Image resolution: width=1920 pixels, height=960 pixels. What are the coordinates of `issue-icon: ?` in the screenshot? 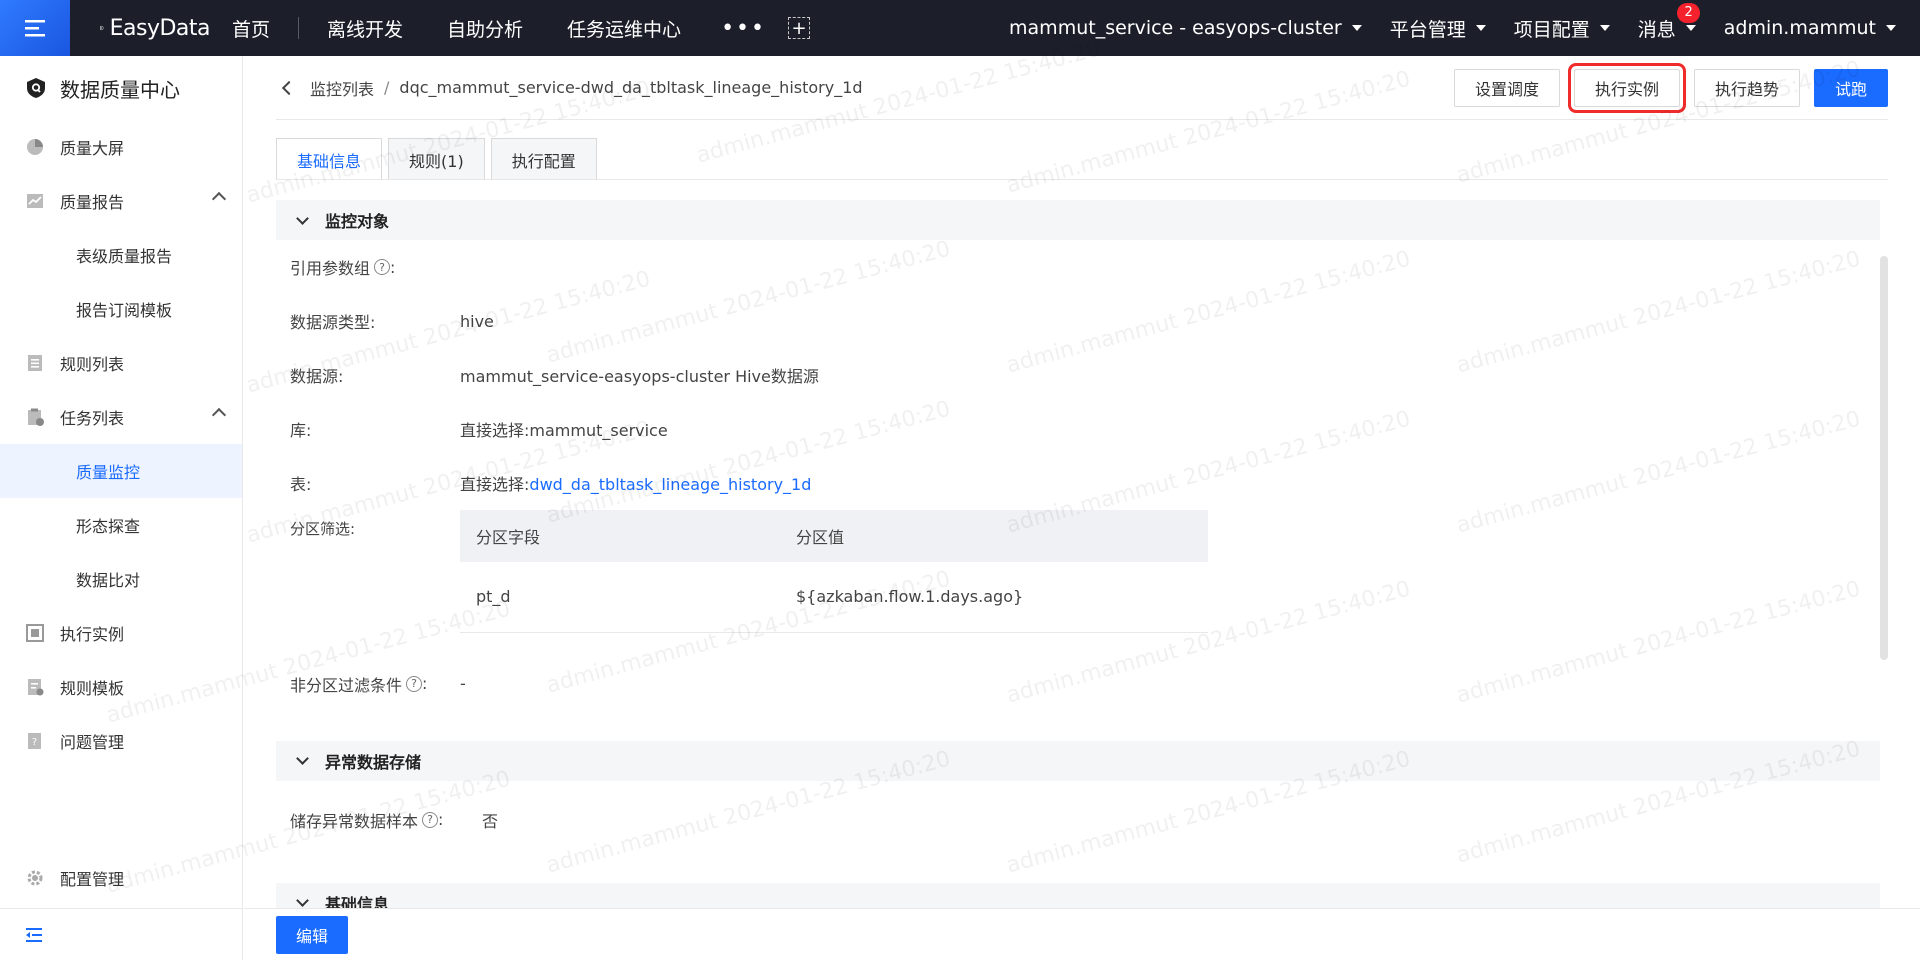 It's located at (35, 741).